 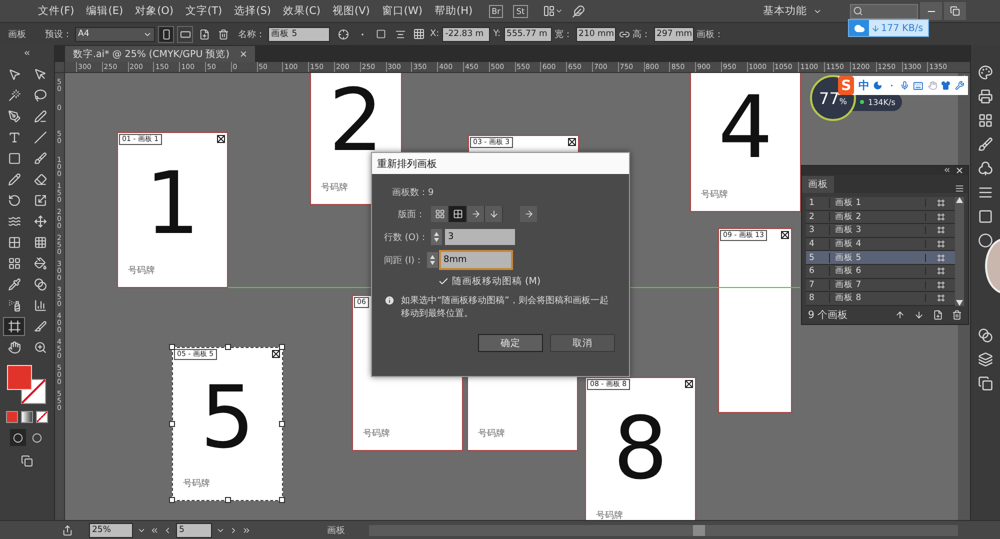 I want to click on x-field: -22.83 m, so click(x=466, y=34).